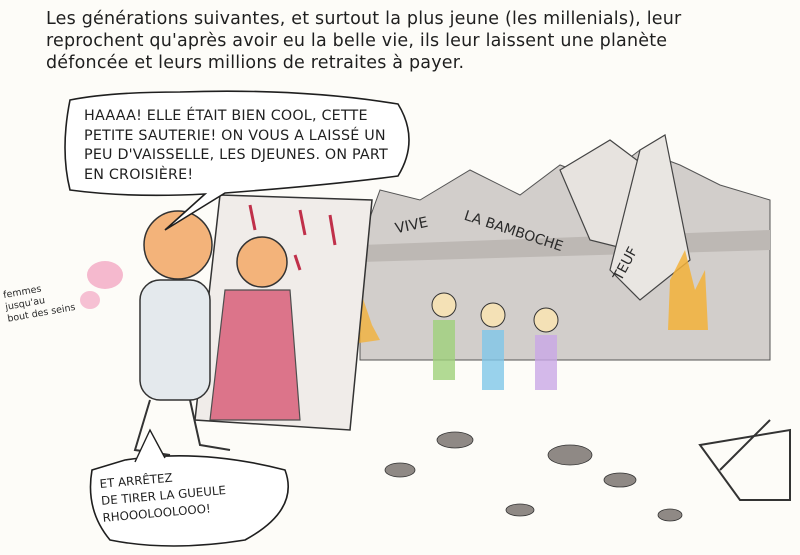 The width and height of the screenshot is (800, 555). What do you see at coordinates (226, 116) in the screenshot?
I see `bubble-line-1: Haaaa! Elle était bien cool, cette` at bounding box center [226, 116].